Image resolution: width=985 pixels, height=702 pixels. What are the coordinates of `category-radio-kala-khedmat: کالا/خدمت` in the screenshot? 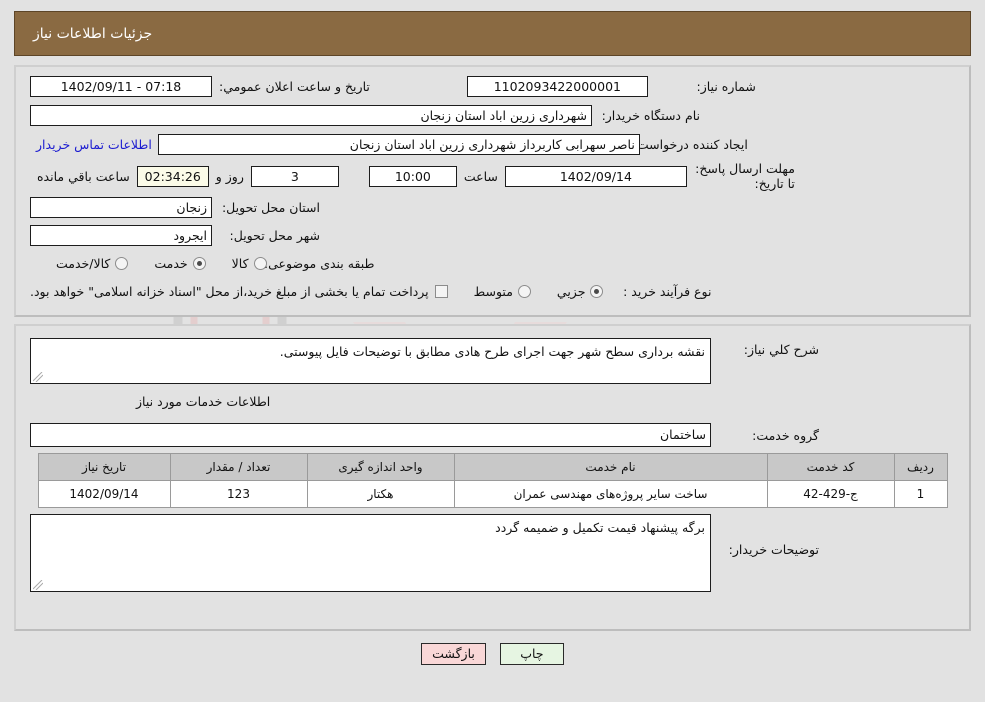 It's located at (92, 263).